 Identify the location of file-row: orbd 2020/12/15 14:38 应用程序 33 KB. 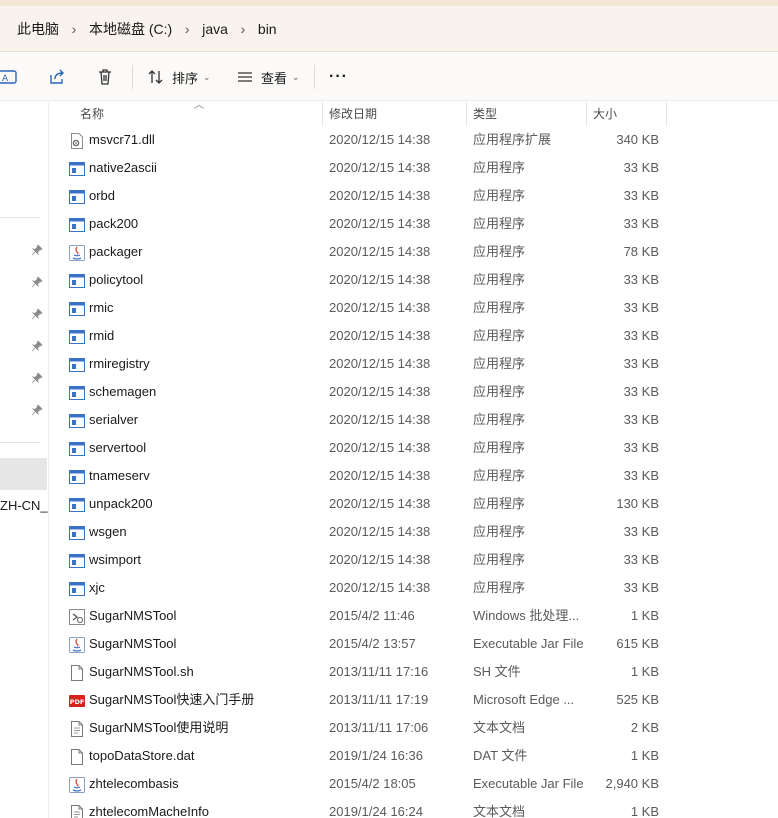
(363, 196).